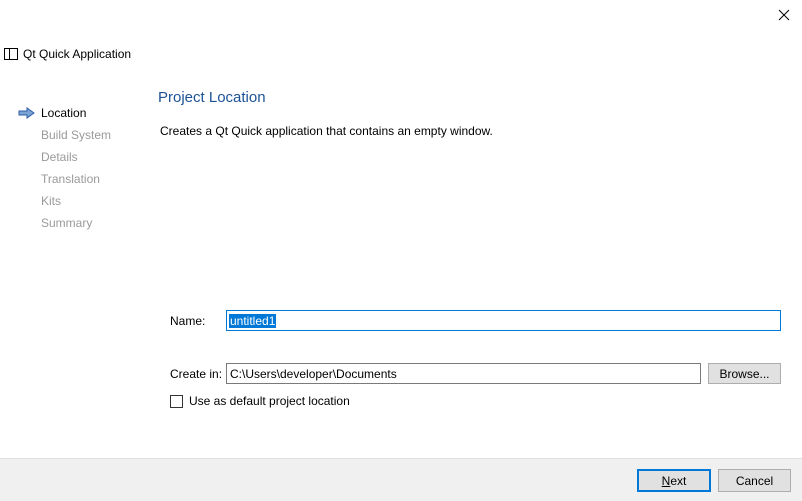 This screenshot has width=802, height=501. What do you see at coordinates (70, 179) in the screenshot?
I see `step-label: Translation` at bounding box center [70, 179].